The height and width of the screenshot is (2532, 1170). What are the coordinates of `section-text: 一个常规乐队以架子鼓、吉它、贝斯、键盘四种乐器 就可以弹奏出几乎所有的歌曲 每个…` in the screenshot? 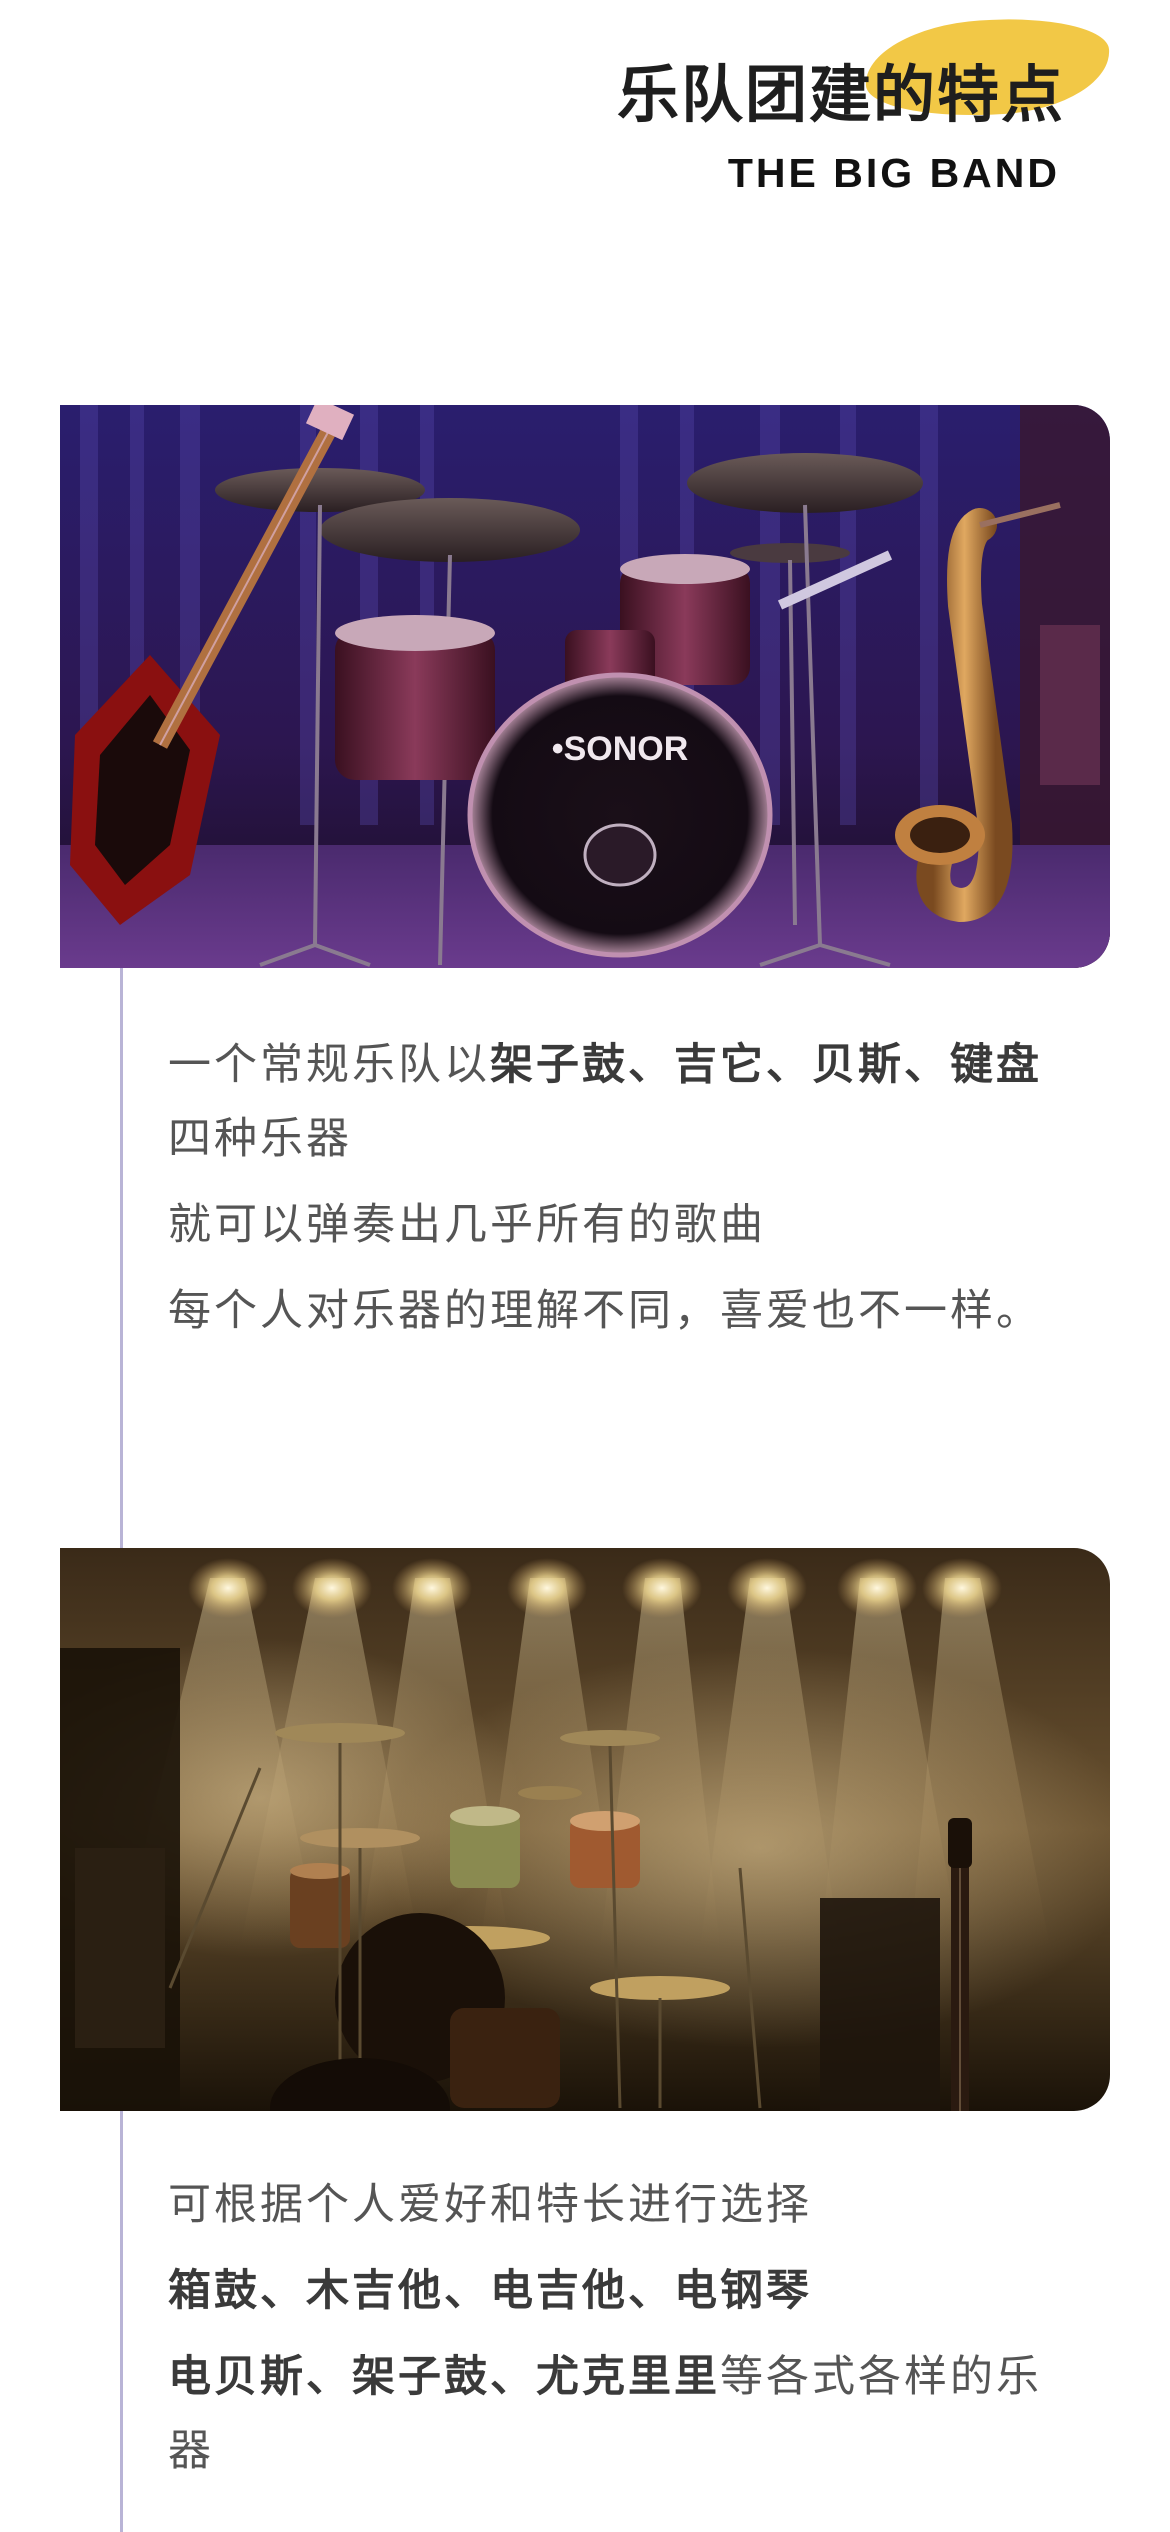 It's located at (608, 1194).